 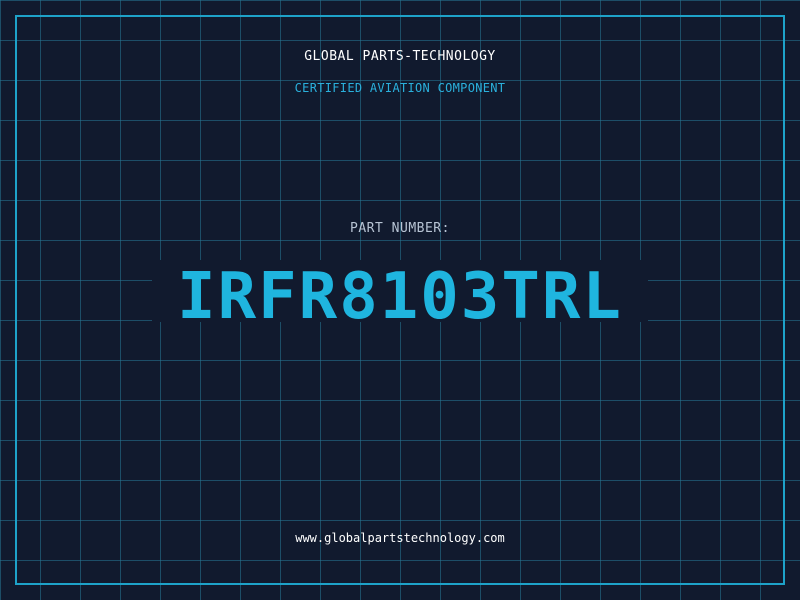 What do you see at coordinates (400, 228) in the screenshot?
I see `part-number-label: PART NUMBER:` at bounding box center [400, 228].